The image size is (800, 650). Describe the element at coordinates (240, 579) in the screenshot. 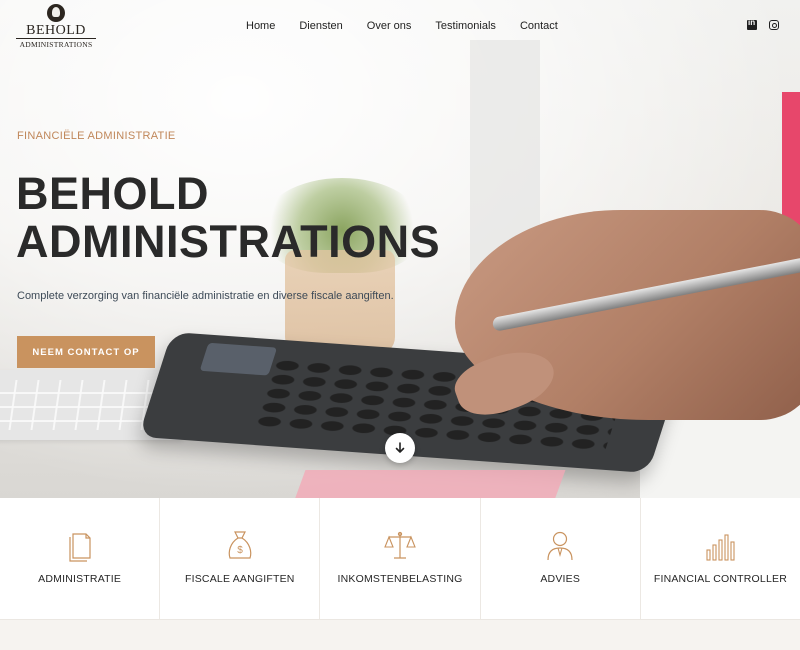

I see `service-label: FISCALE AANGIFTEN` at that location.